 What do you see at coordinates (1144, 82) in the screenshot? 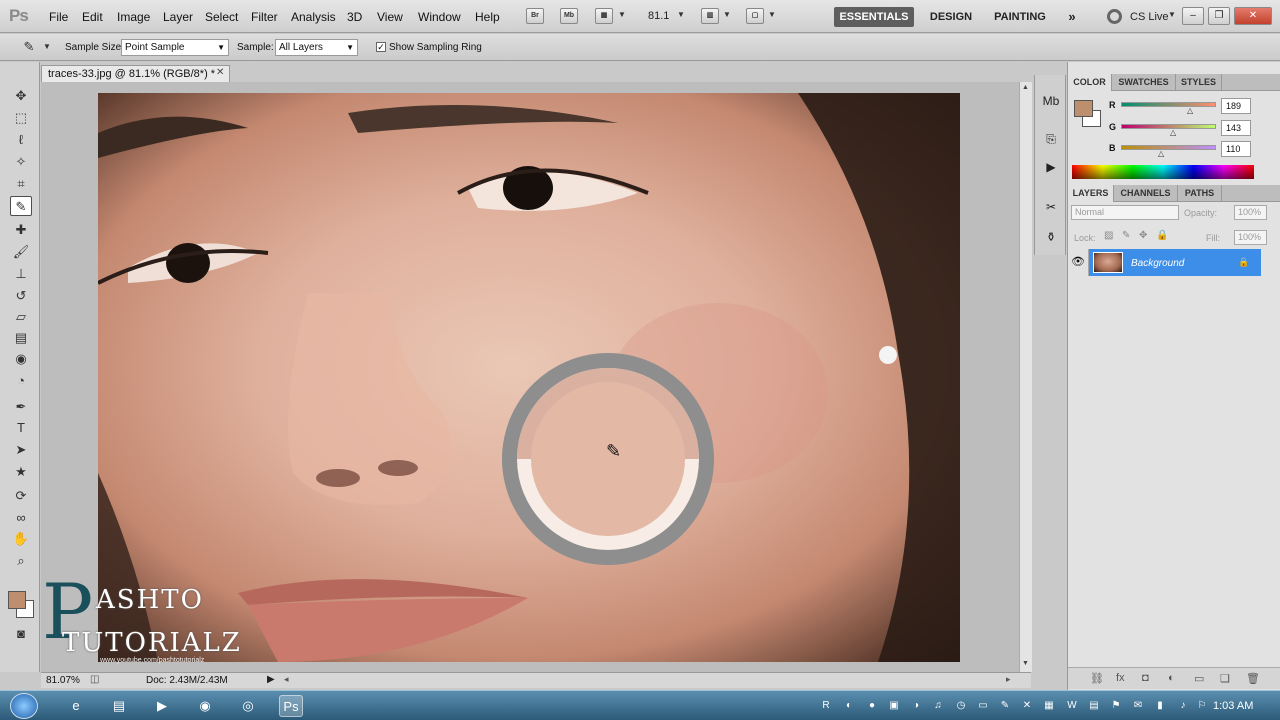
I see `tab-swatches: SWATCHES` at bounding box center [1144, 82].